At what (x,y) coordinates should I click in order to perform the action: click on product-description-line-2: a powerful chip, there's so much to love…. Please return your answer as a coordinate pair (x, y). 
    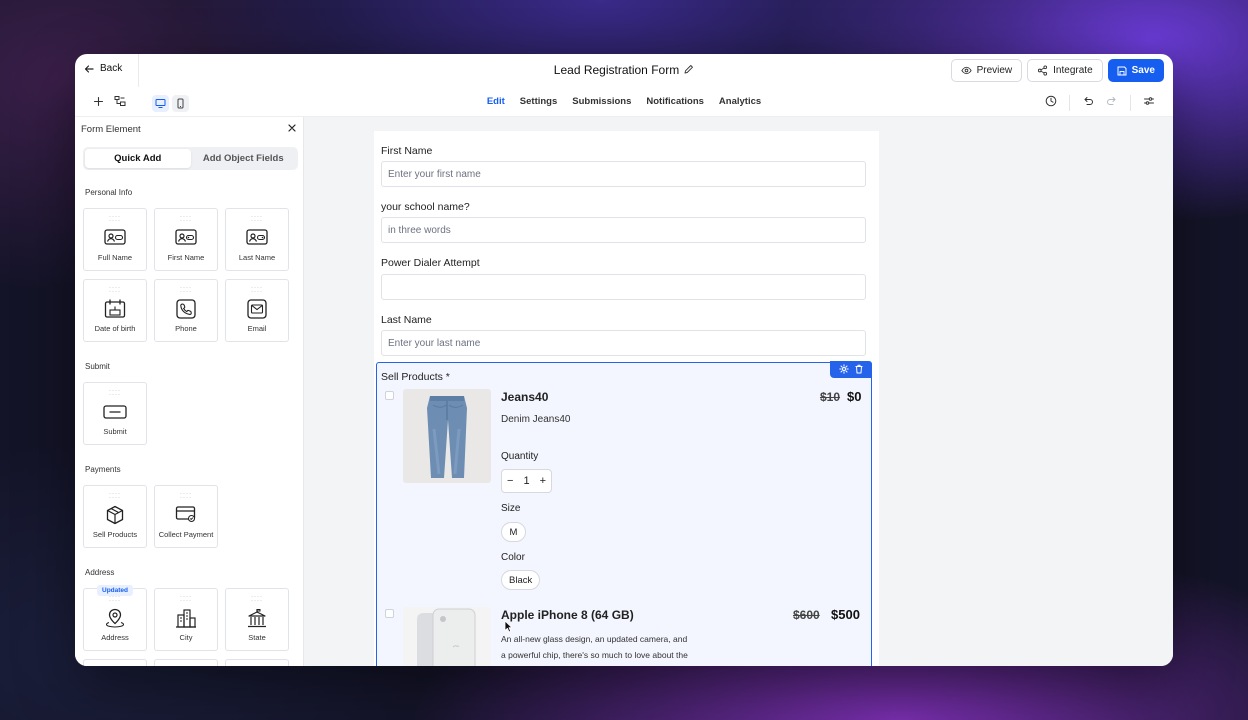
    Looking at the image, I should click on (594, 655).